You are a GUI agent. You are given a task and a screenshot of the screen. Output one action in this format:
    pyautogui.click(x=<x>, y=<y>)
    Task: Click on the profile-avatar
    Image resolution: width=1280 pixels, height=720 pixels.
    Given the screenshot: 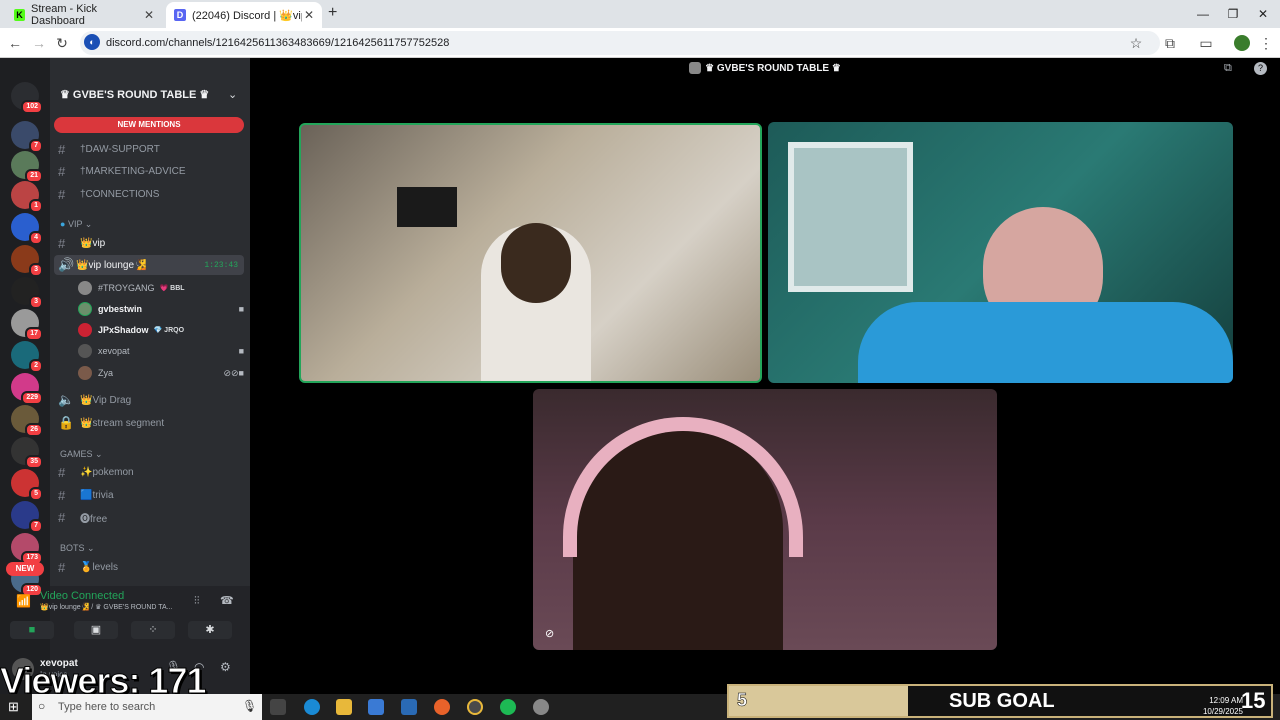 What is the action you would take?
    pyautogui.click(x=1242, y=43)
    